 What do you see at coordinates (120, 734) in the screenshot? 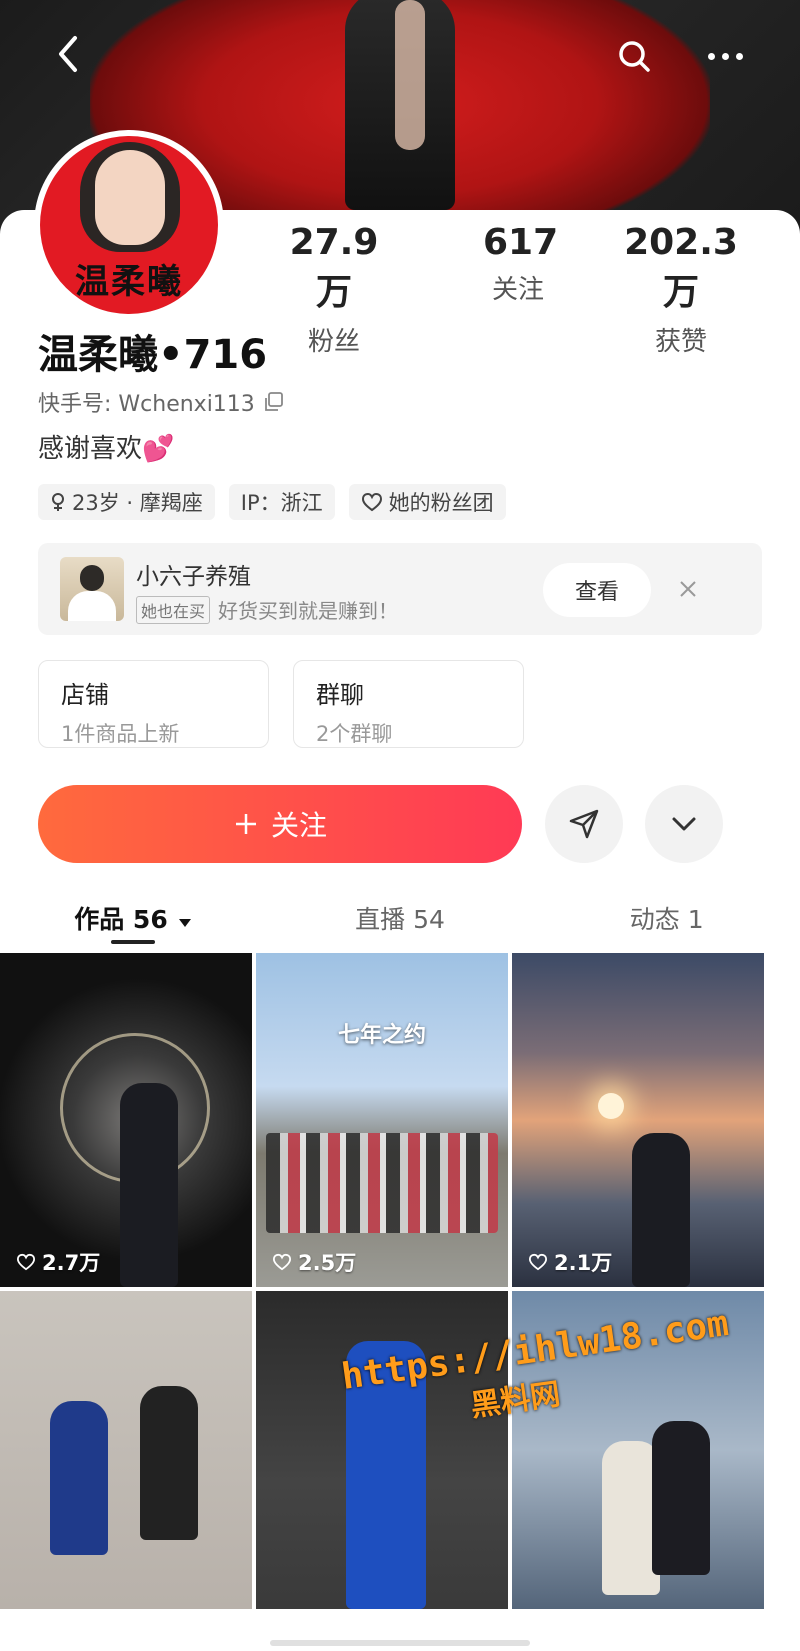
I see `box-subtitle: 1件商品上新` at bounding box center [120, 734].